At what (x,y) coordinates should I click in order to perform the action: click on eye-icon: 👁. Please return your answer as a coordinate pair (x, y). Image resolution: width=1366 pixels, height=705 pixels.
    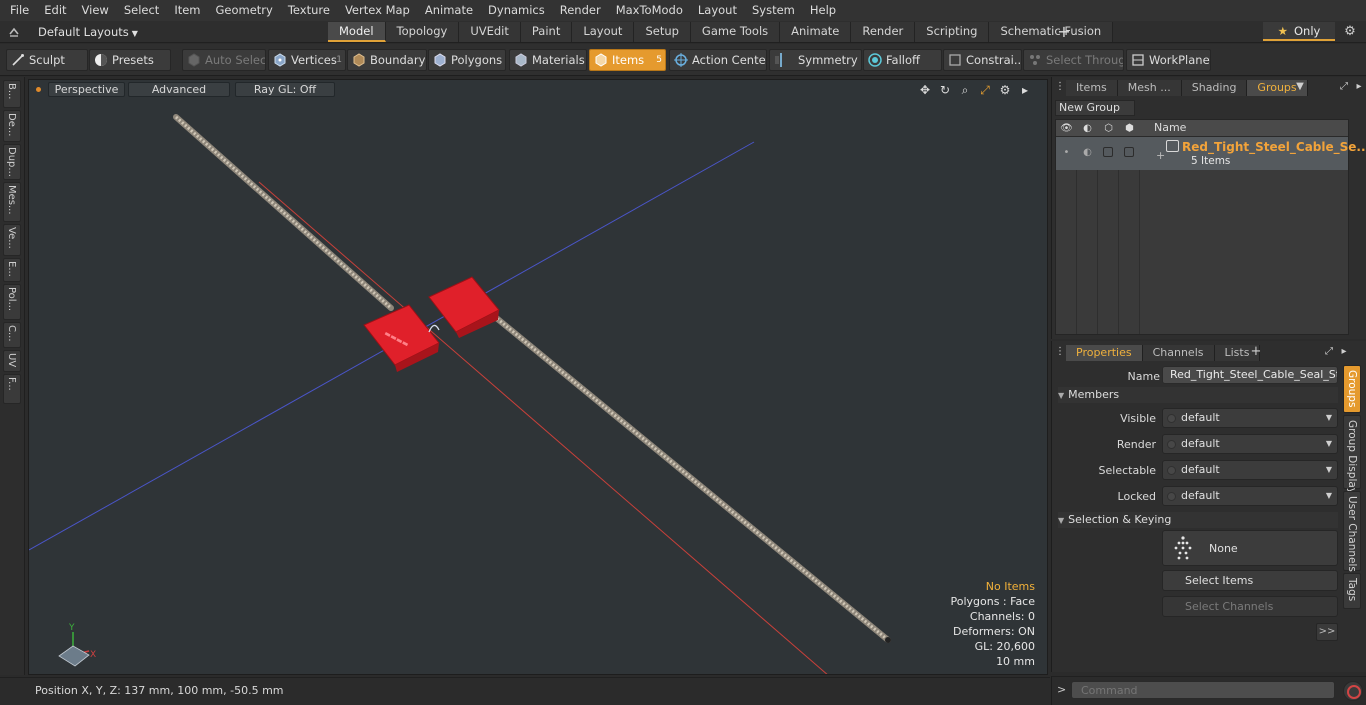
    Looking at the image, I should click on (1066, 128).